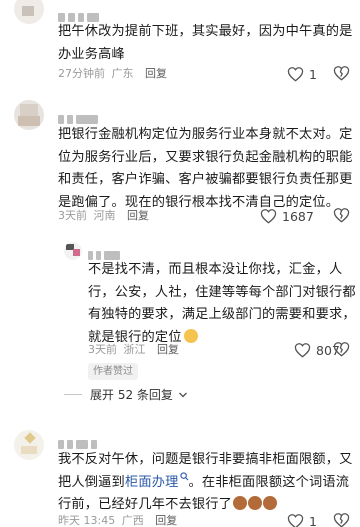  Describe the element at coordinates (182, 394) in the screenshot. I see `chevron-down-icon` at that location.